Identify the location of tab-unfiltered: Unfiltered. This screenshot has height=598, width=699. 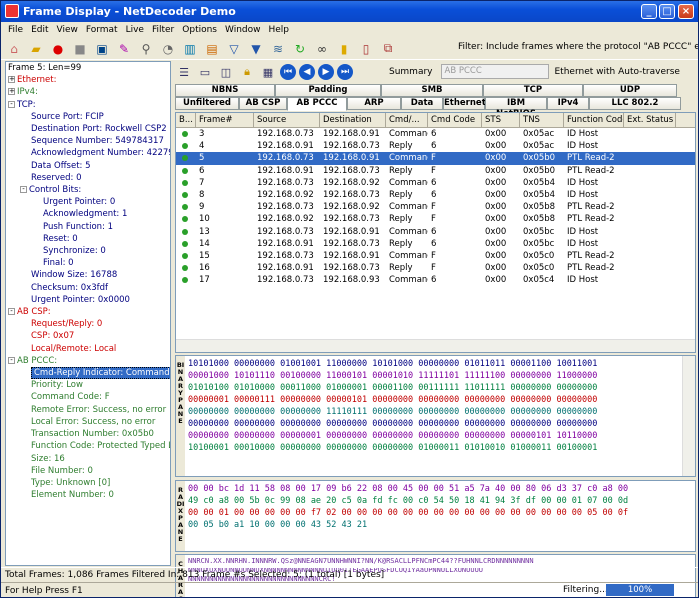
(207, 103).